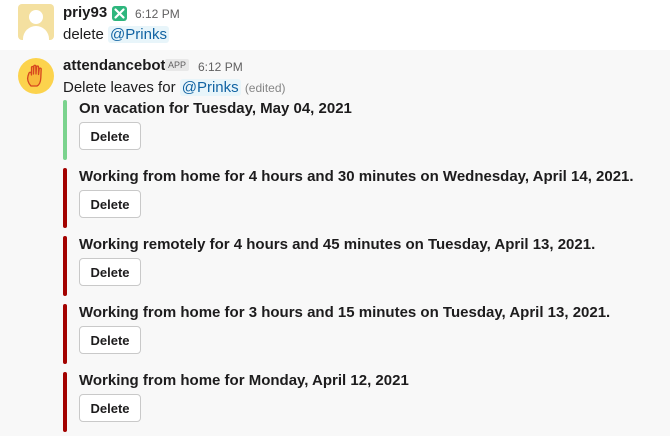 Image resolution: width=670 pixels, height=436 pixels. What do you see at coordinates (114, 65) in the screenshot?
I see `username: attendancebot` at bounding box center [114, 65].